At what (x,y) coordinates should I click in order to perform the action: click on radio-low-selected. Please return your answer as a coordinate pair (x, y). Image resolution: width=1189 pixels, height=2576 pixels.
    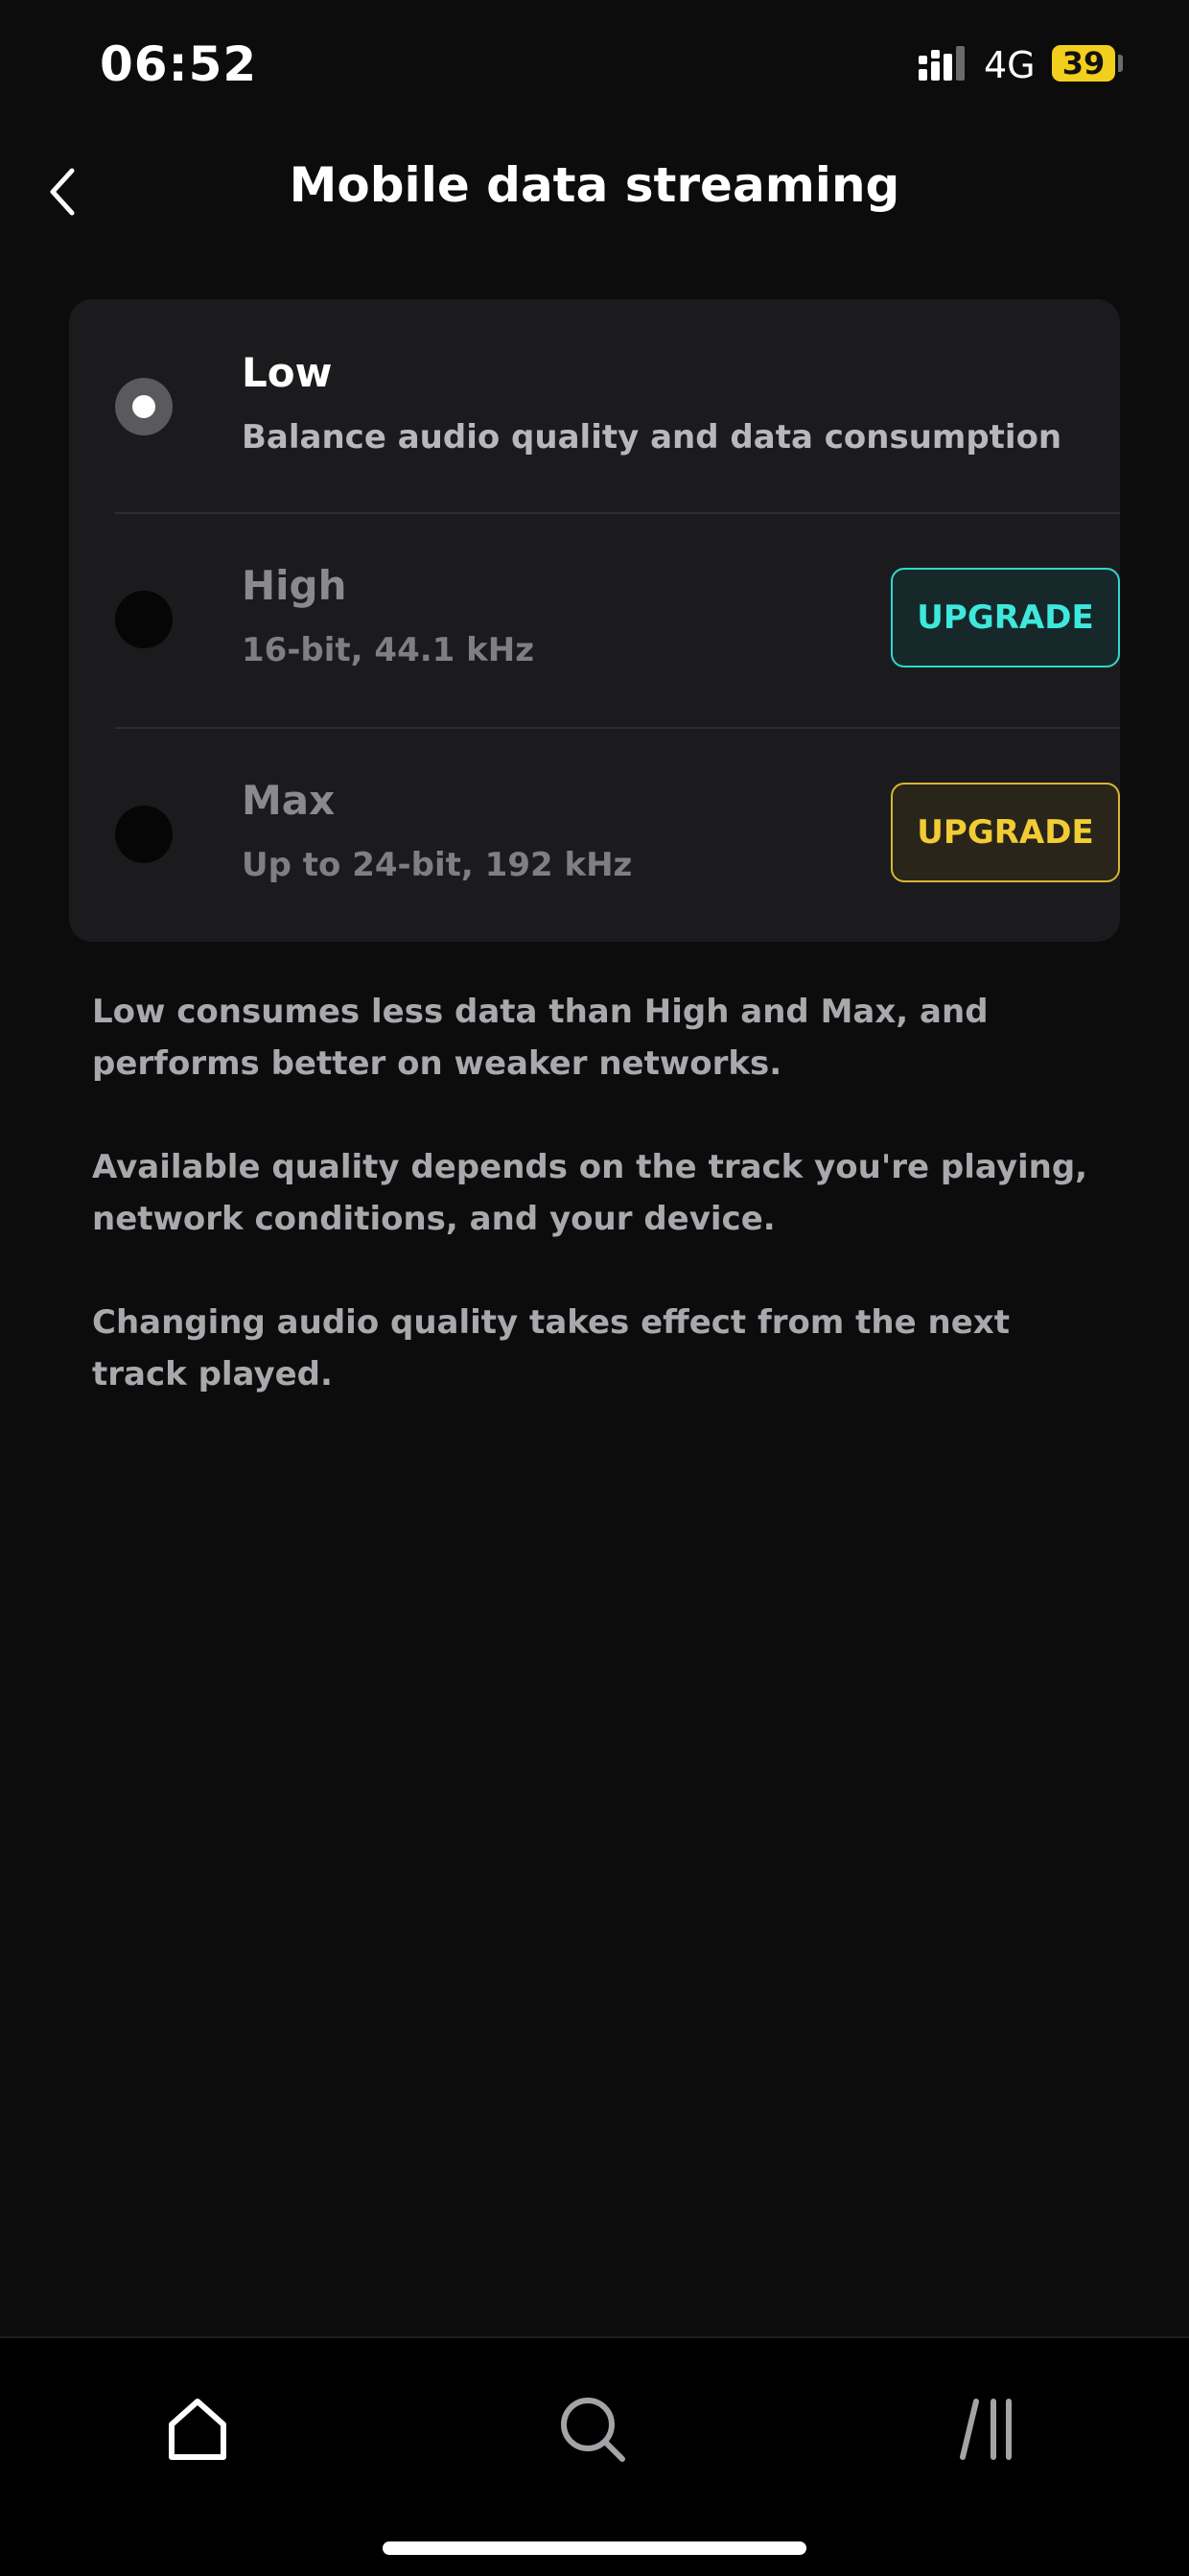
    Looking at the image, I should click on (144, 406).